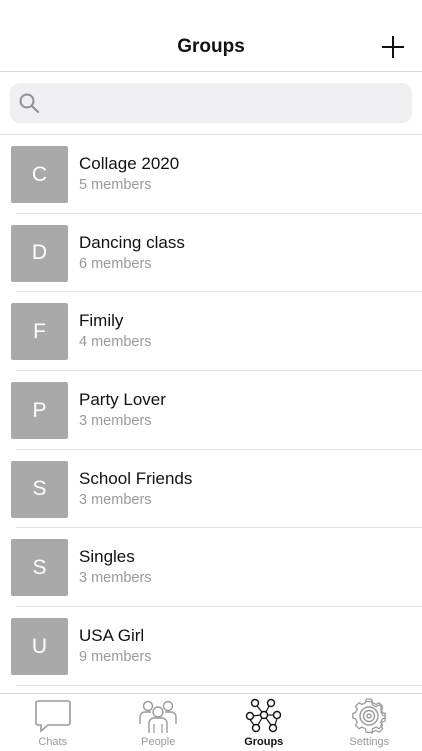  I want to click on divider, so click(219, 685).